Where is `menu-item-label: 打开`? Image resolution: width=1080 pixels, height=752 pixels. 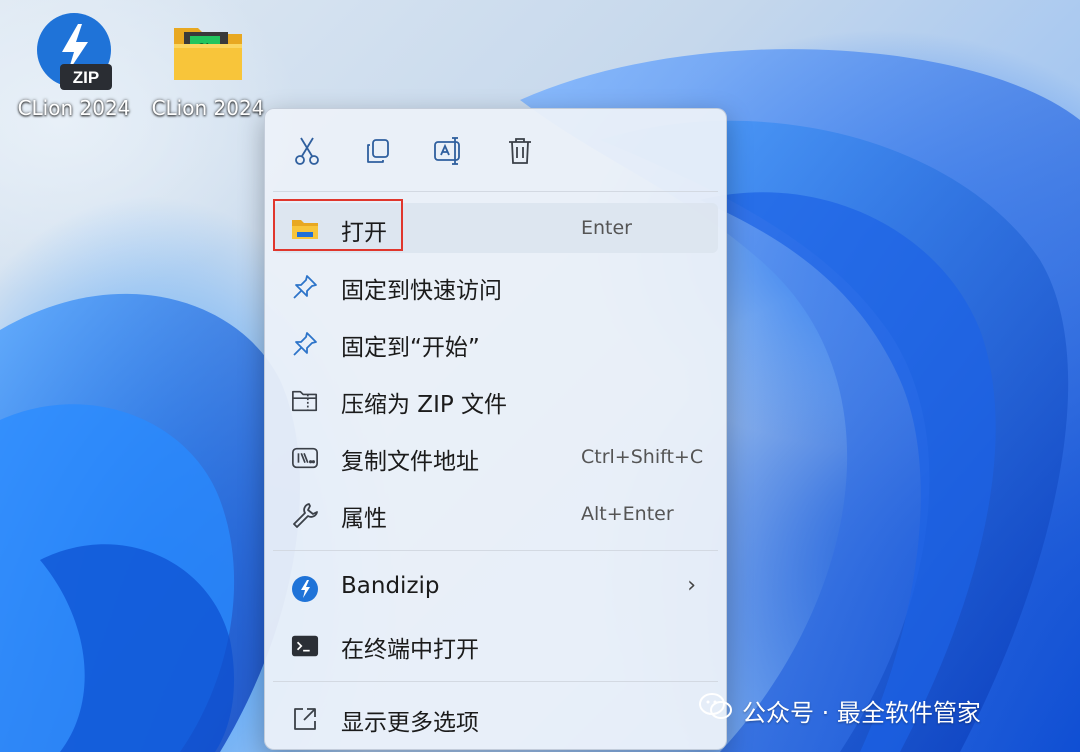 menu-item-label: 打开 is located at coordinates (364, 233).